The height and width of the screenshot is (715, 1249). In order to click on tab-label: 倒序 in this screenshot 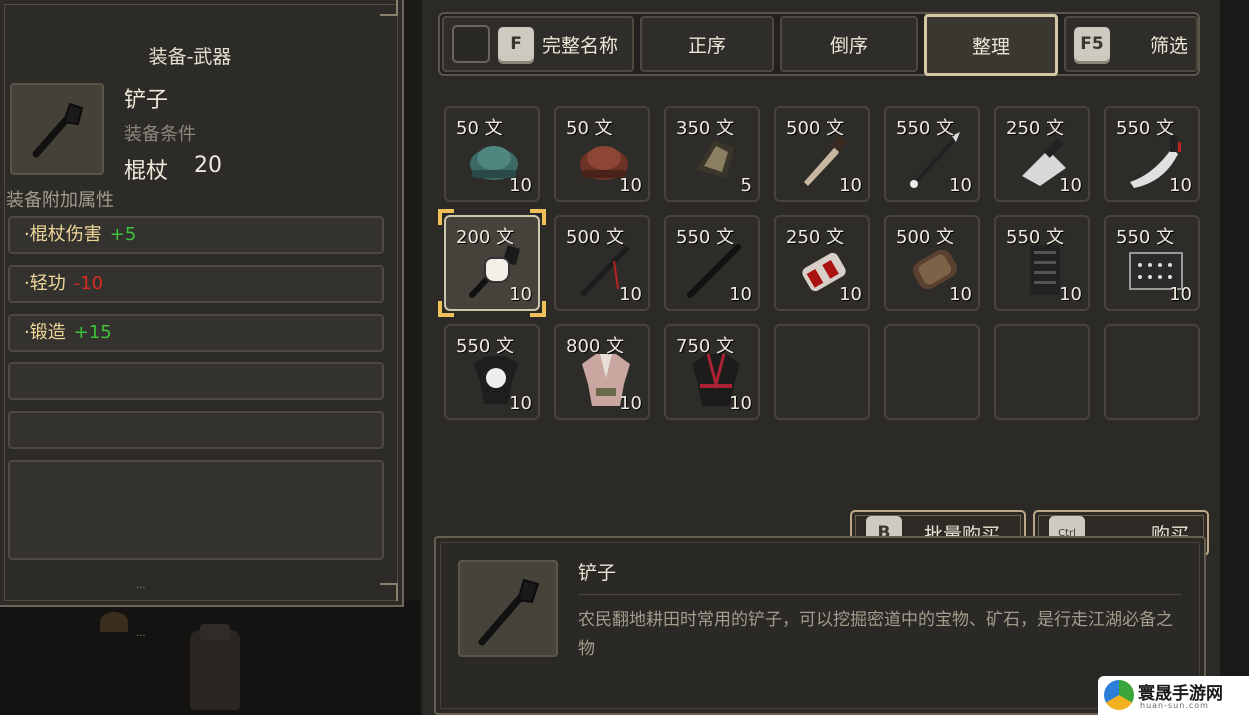, I will do `click(848, 45)`.